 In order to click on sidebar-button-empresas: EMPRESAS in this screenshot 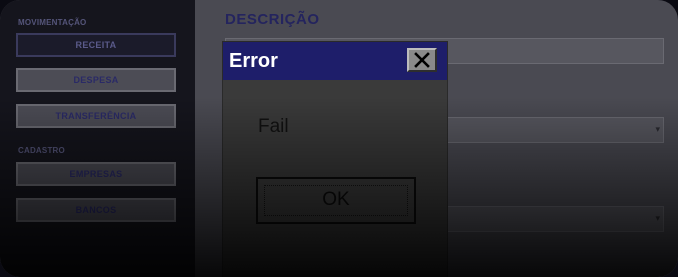, I will do `click(96, 174)`.